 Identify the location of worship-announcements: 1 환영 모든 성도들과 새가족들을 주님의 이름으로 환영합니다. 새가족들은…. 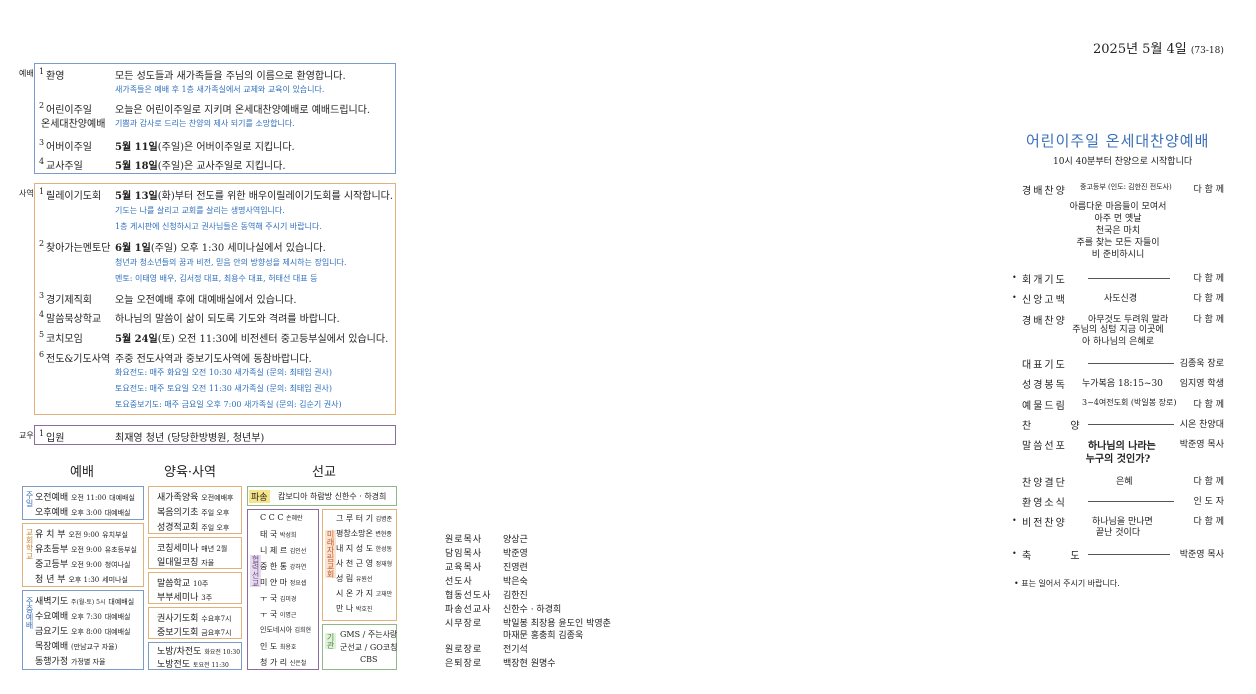
(215, 118).